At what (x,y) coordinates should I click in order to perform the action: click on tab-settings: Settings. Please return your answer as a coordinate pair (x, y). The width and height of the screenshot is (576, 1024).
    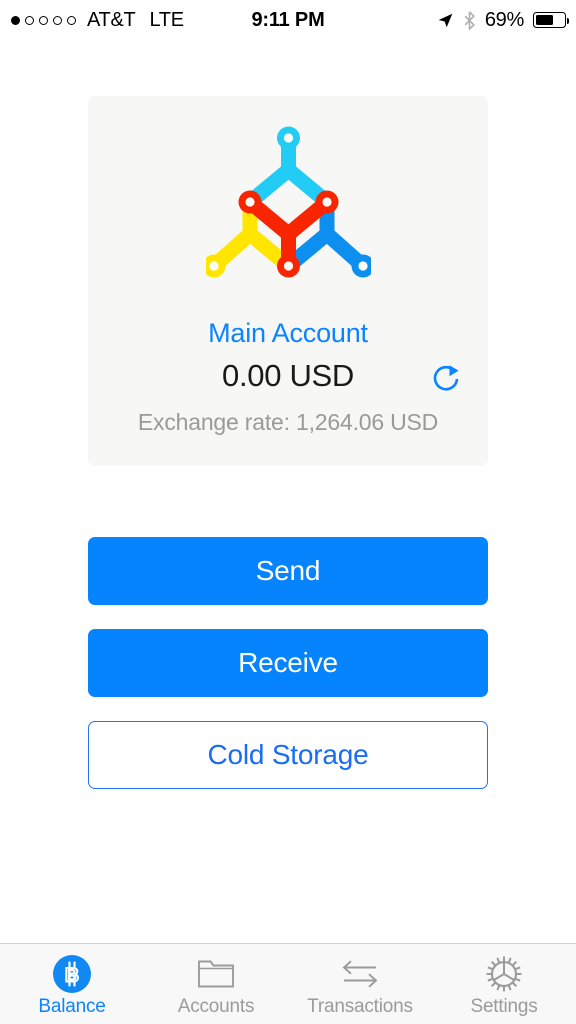
    Looking at the image, I should click on (504, 984).